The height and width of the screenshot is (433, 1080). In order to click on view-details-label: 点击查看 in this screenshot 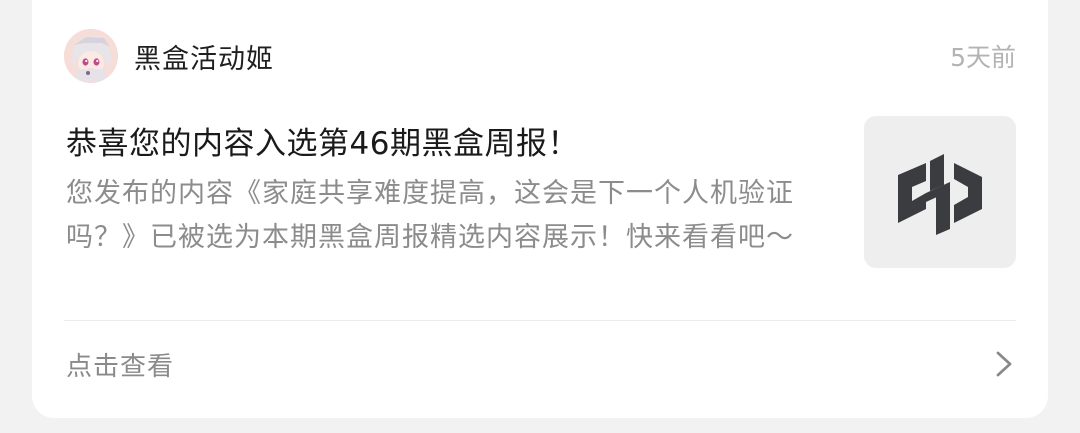, I will do `click(120, 364)`.